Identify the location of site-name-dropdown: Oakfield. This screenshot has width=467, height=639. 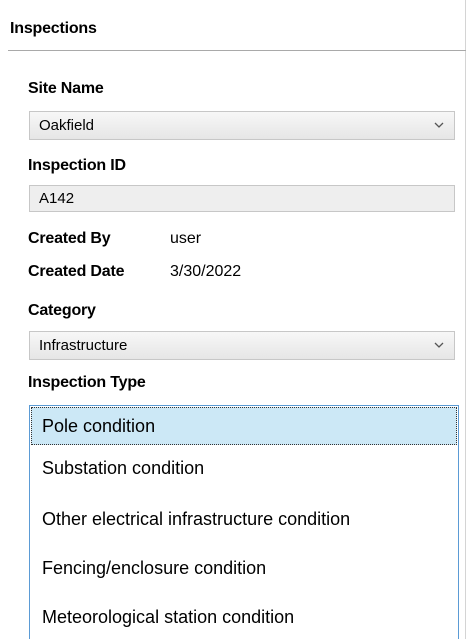
(242, 125).